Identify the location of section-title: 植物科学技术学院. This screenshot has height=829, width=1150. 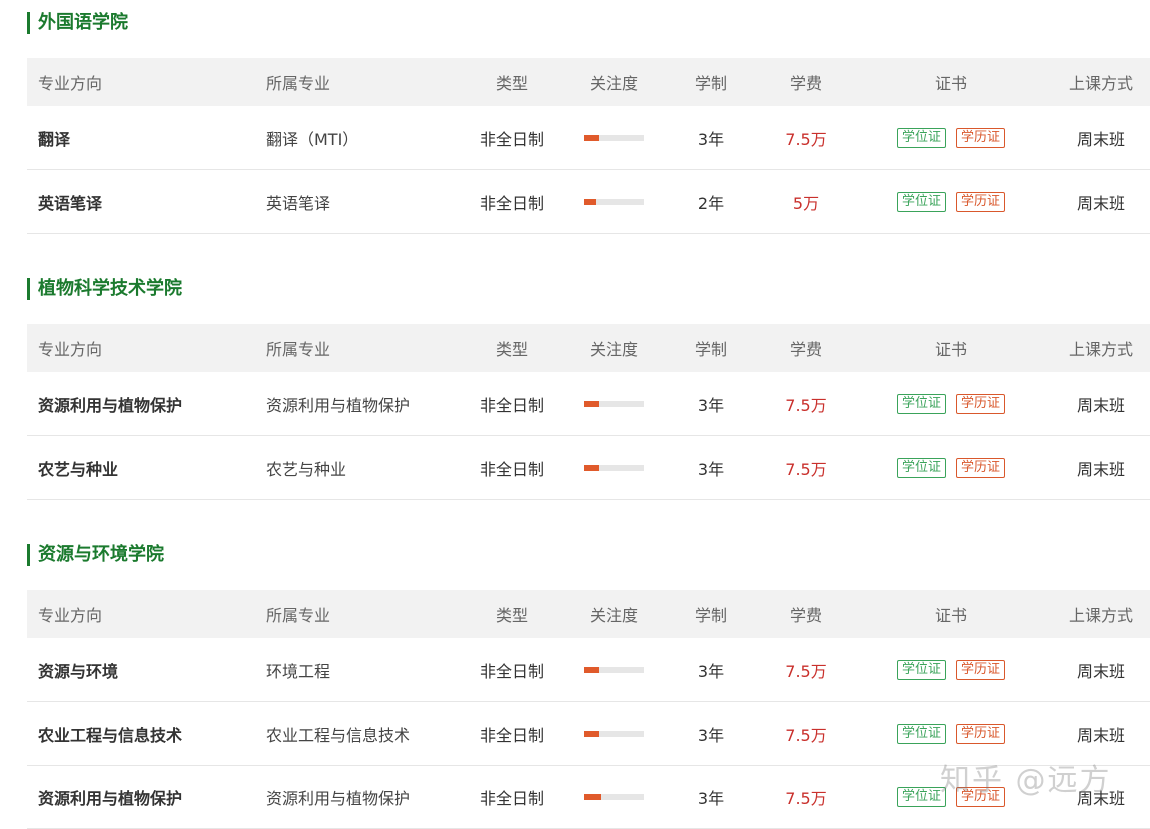
(104, 289).